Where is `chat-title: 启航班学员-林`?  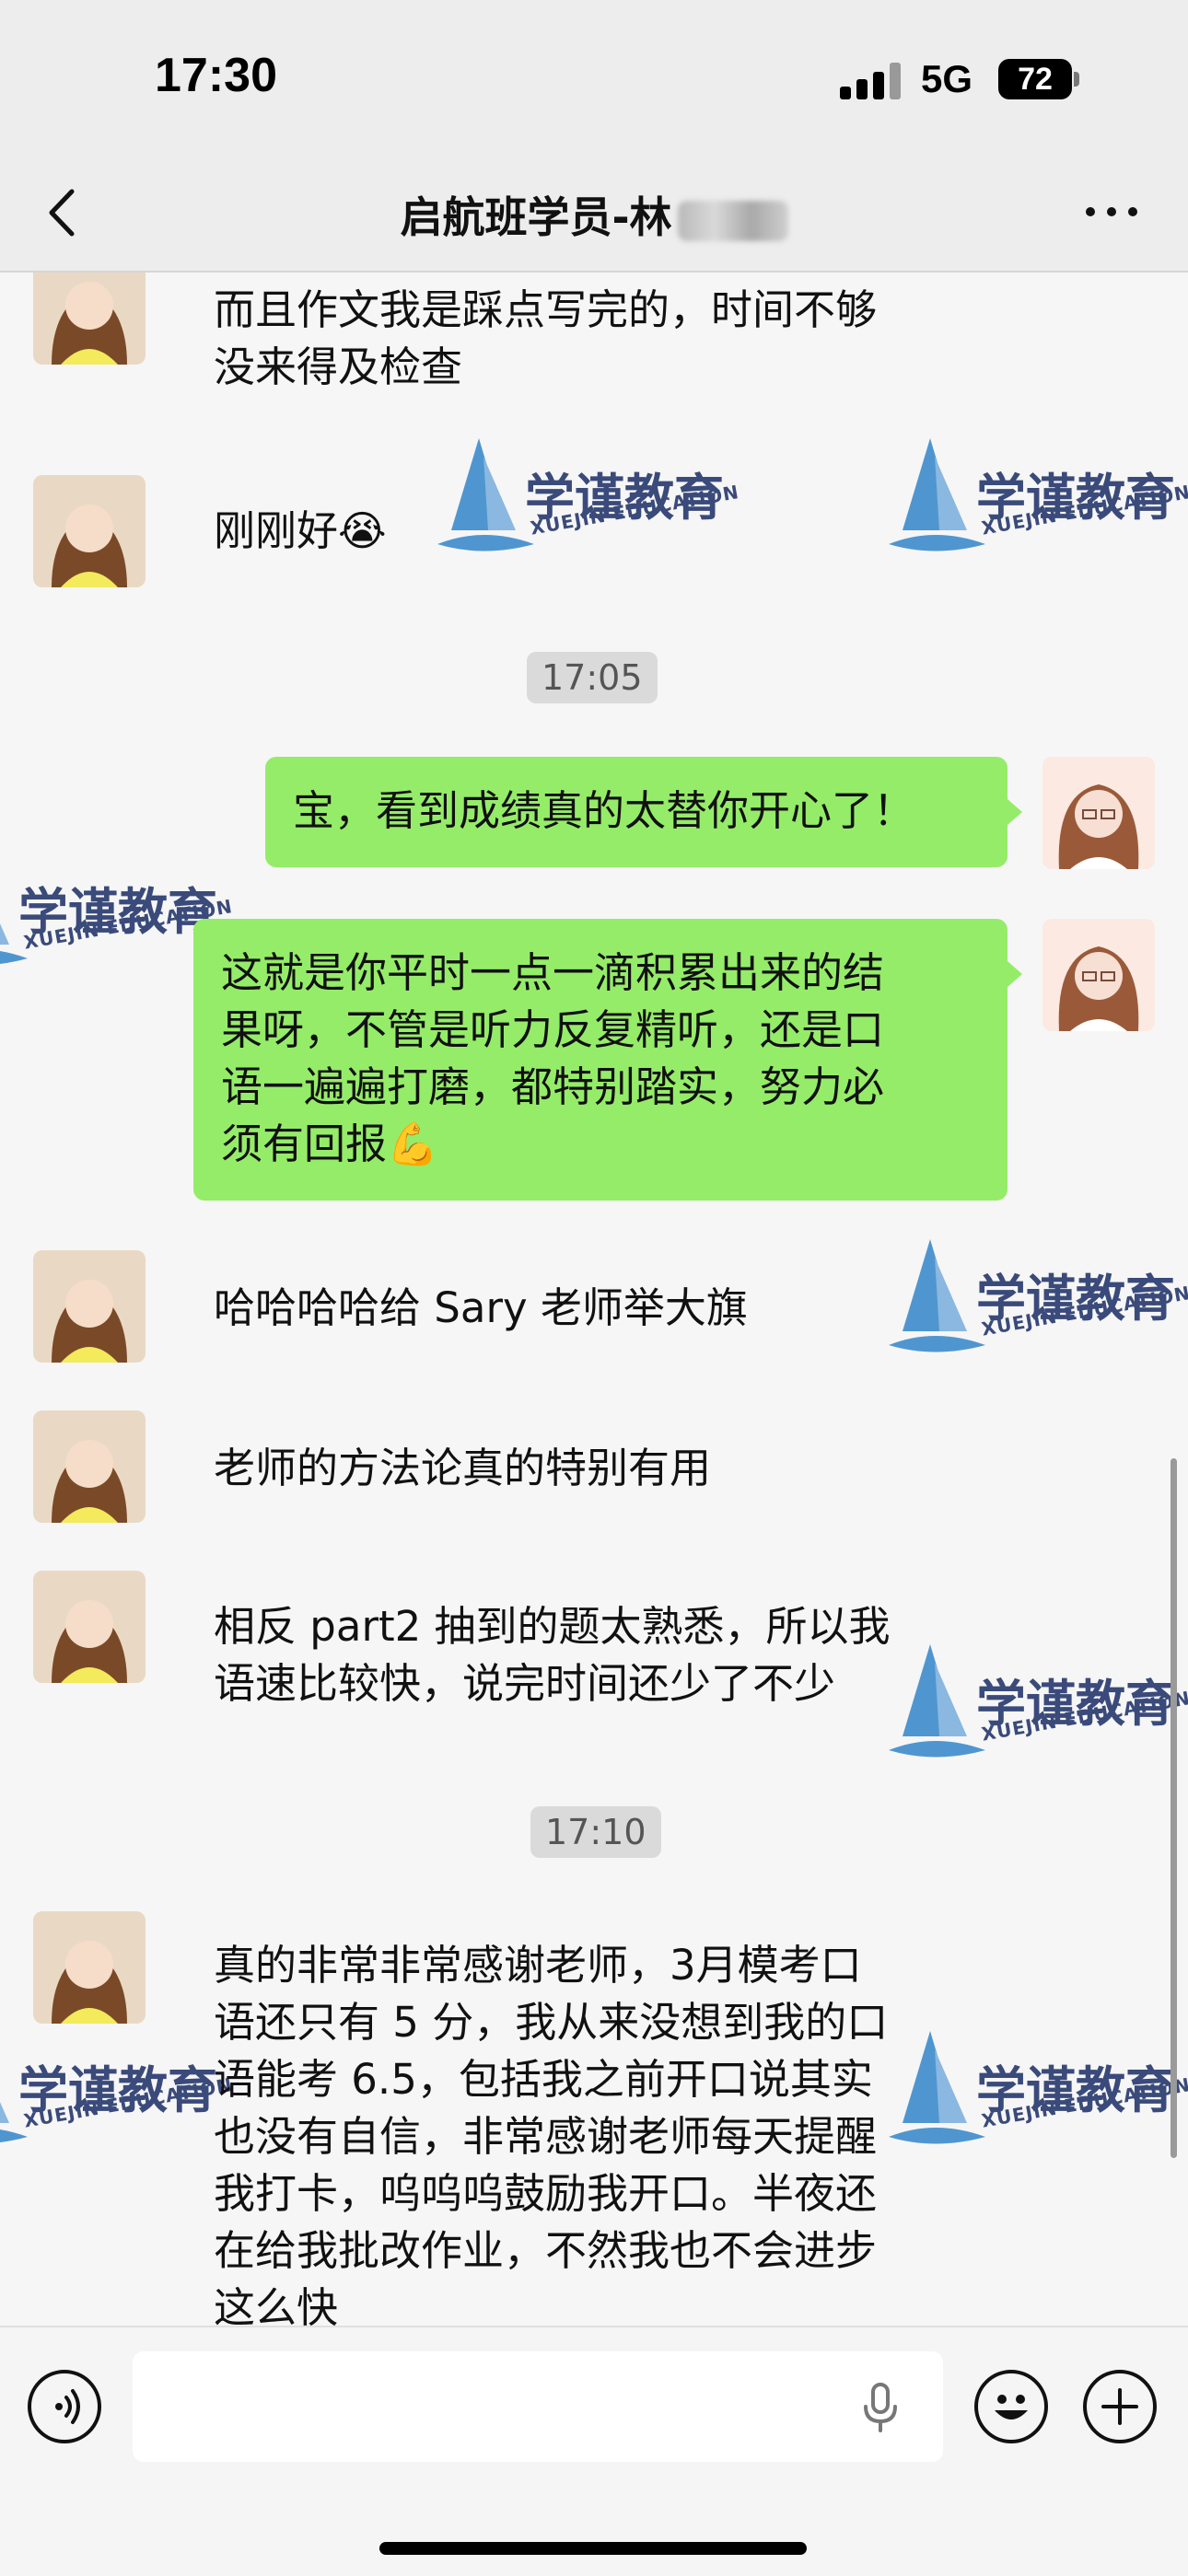 chat-title: 启航班学员-林 is located at coordinates (594, 214).